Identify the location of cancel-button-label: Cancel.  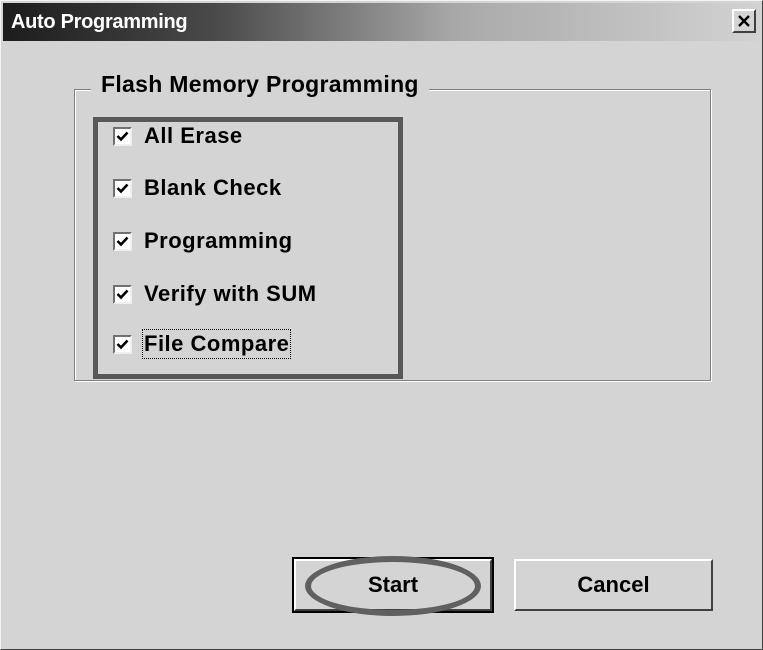
(613, 584).